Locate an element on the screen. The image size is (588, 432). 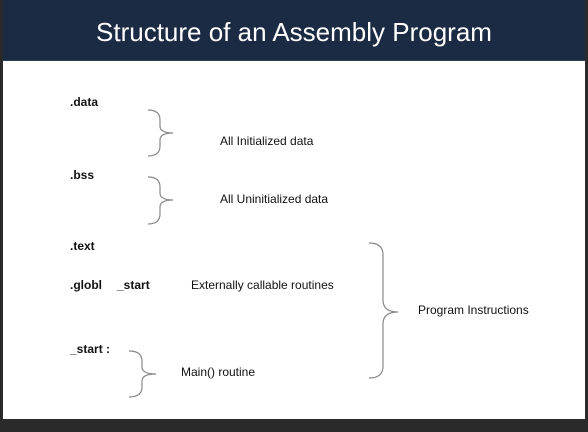
brace-bss is located at coordinates (160, 200).